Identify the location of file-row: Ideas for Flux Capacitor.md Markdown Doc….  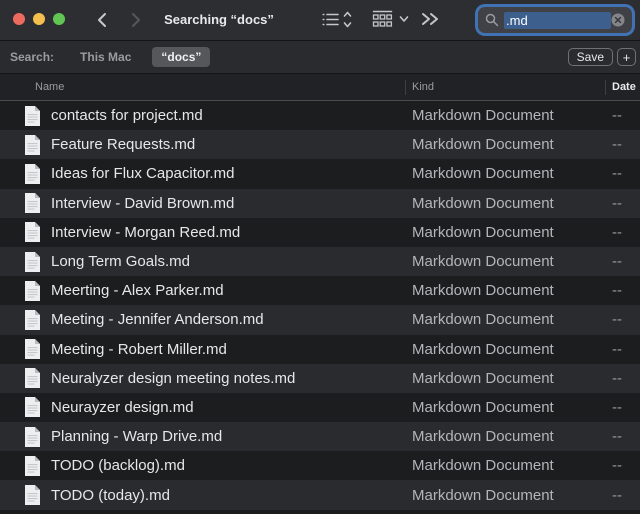
(320, 174).